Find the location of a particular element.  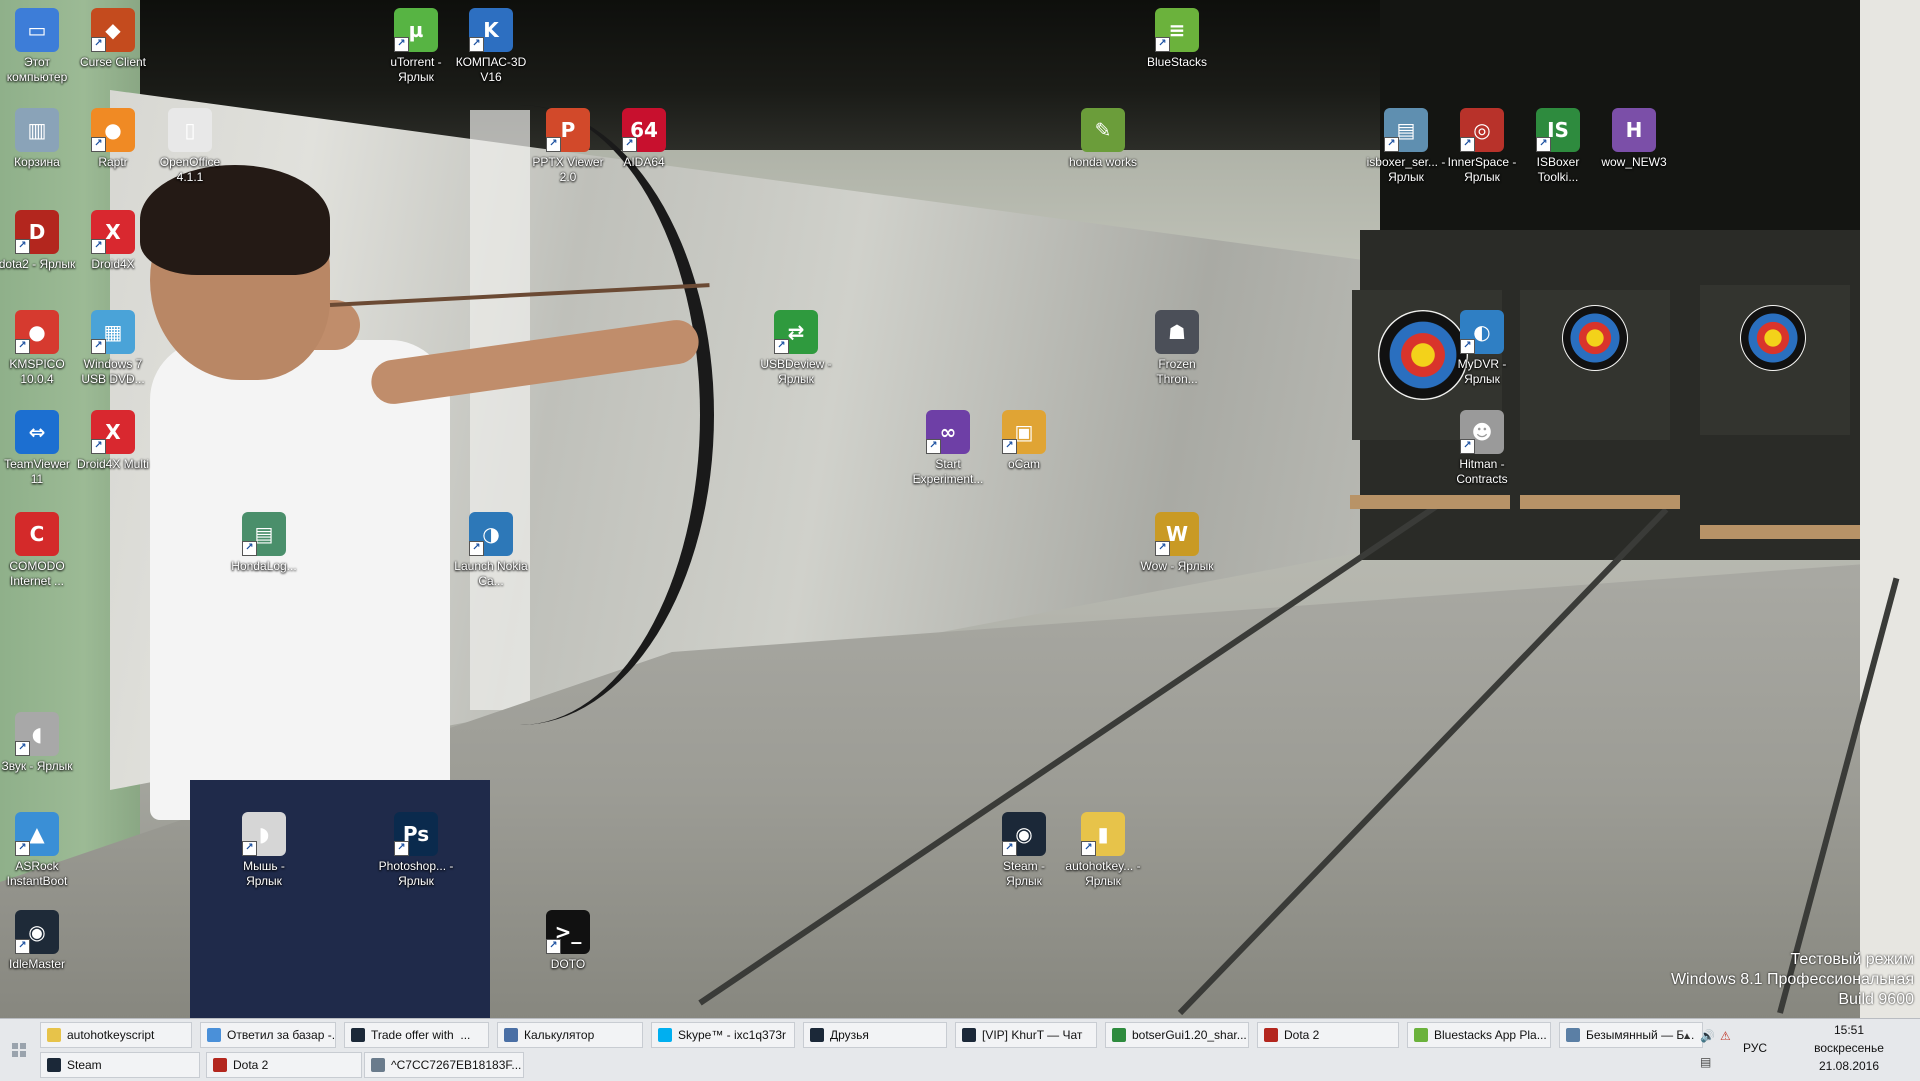

desktop-icon: ☻ ↗ Hitman - Contracts is located at coordinates (1482, 448).